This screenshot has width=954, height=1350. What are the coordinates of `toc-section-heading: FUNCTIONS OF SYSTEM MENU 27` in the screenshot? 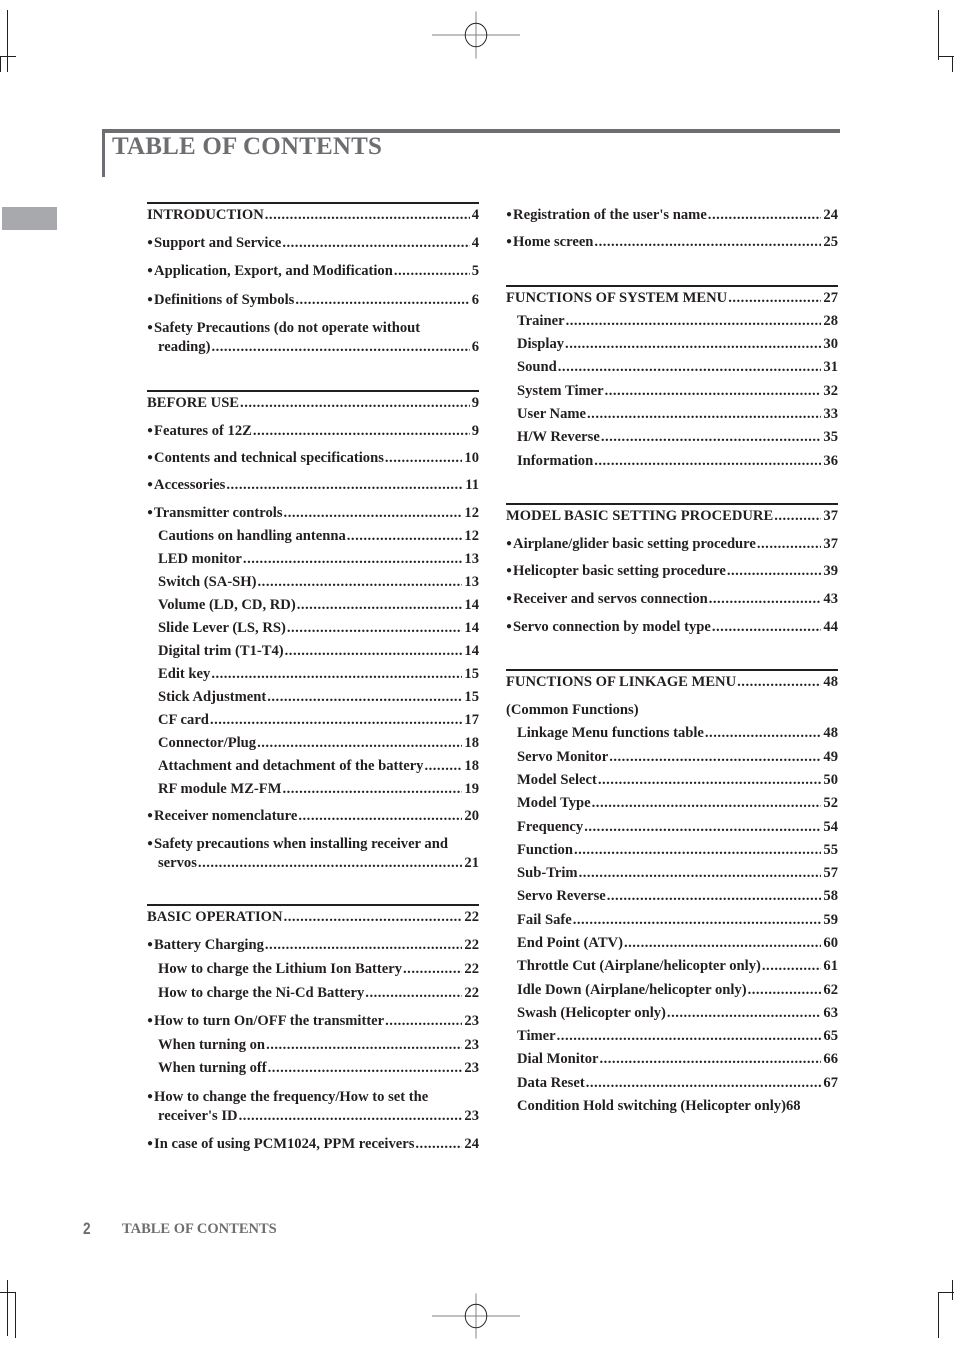 It's located at (672, 296).